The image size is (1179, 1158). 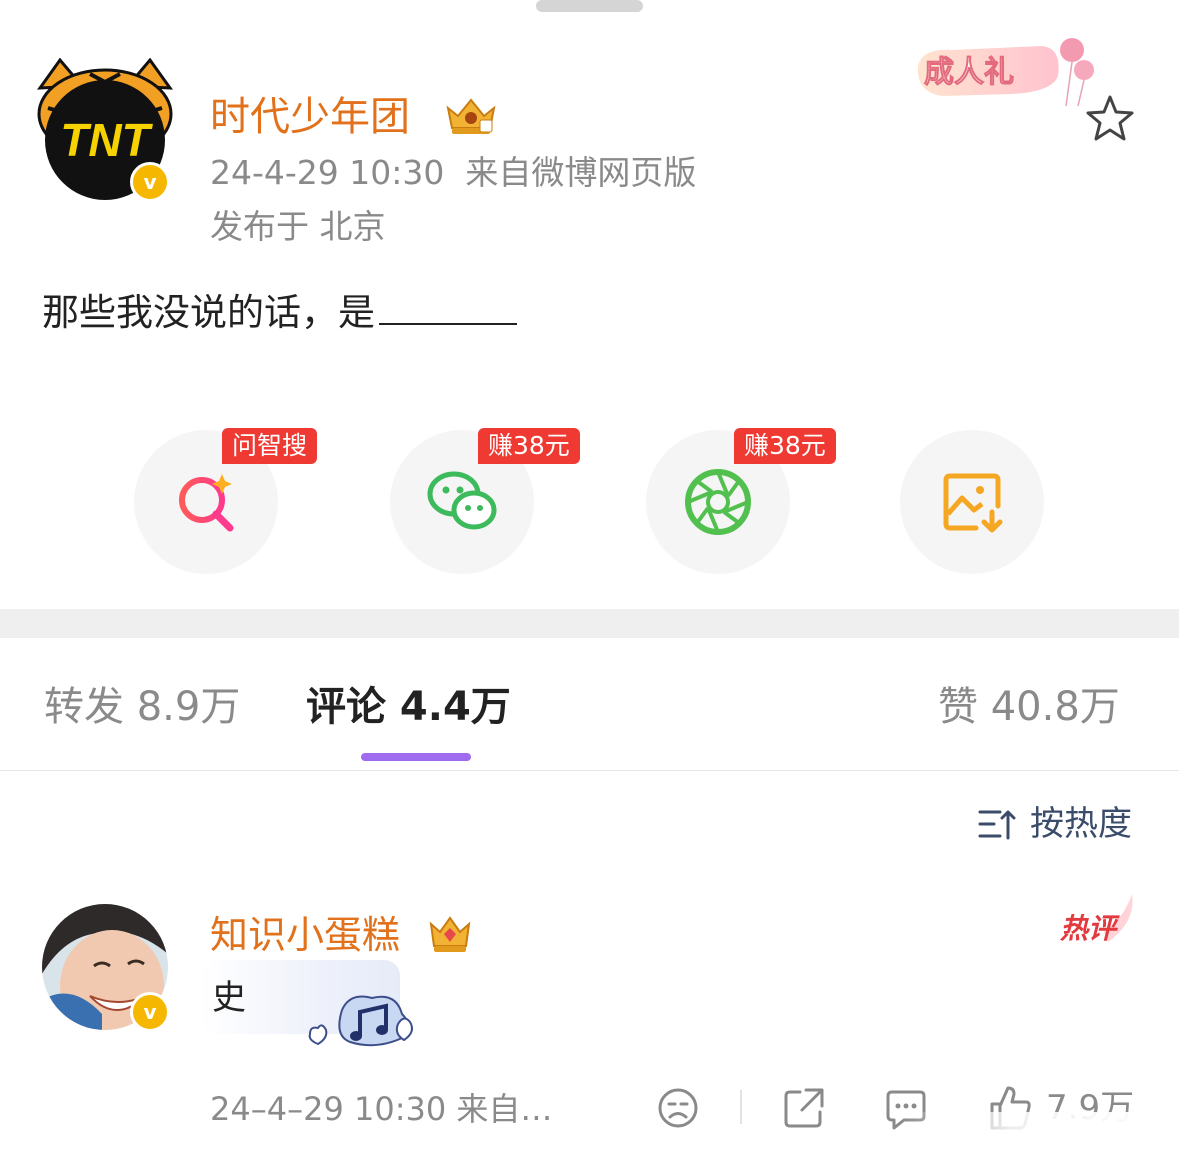 What do you see at coordinates (1110, 118) in the screenshot?
I see `star-icon` at bounding box center [1110, 118].